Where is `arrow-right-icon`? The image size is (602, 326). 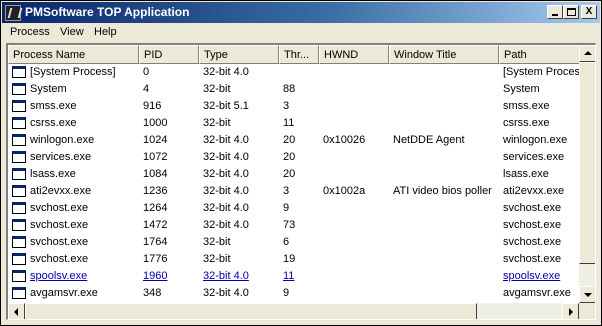
arrow-right-icon is located at coordinates (571, 312).